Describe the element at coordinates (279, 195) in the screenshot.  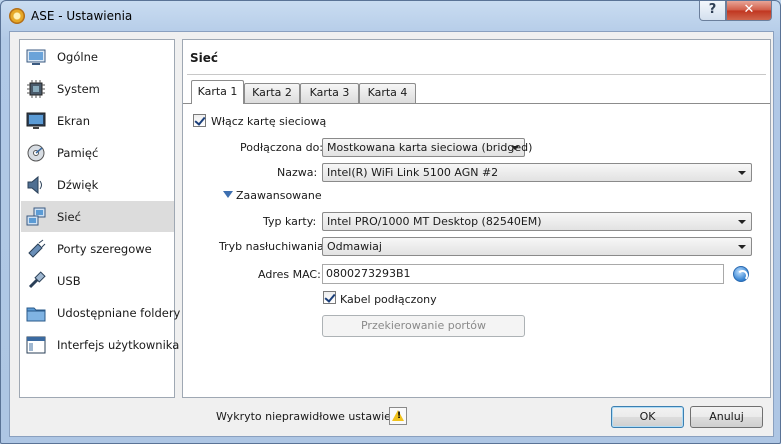
I see `advanced-toggle: Zaawansowane` at that location.